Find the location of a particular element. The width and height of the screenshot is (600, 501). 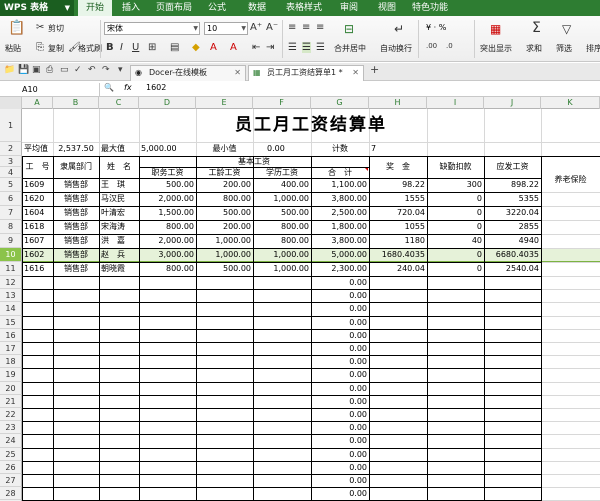

column-header: D is located at coordinates (167, 103).